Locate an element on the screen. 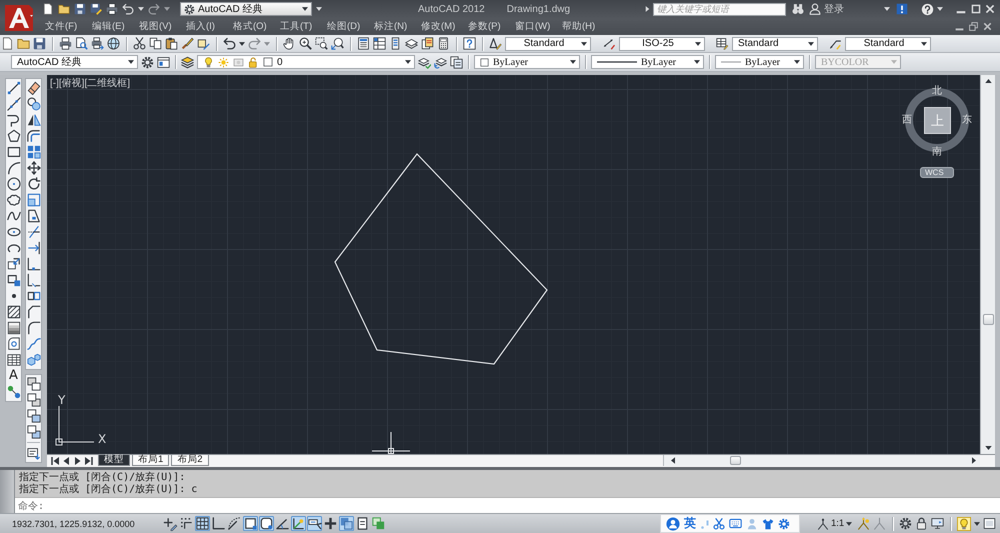  gradient-icon is located at coordinates (13, 328).